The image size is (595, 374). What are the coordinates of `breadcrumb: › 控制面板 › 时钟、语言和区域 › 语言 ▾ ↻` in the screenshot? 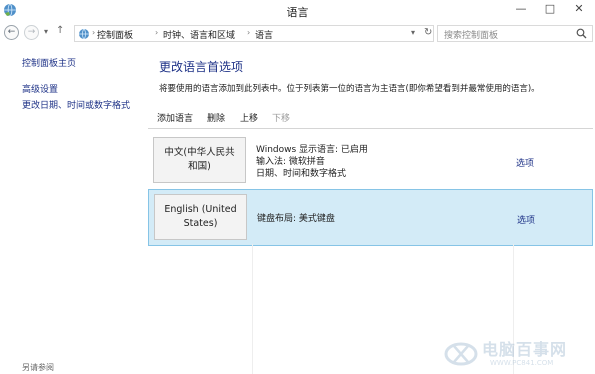 It's located at (254, 33).